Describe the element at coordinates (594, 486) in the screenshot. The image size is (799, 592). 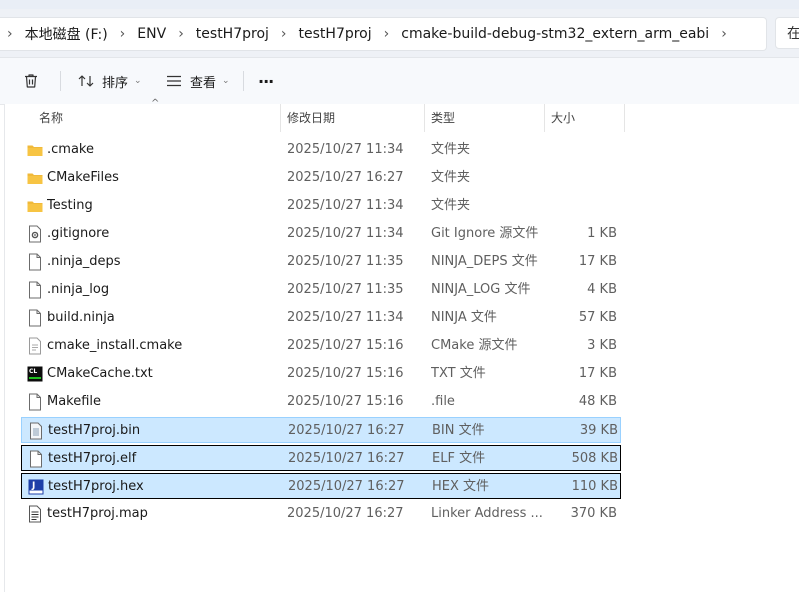
I see `file-size: 110 KB` at that location.